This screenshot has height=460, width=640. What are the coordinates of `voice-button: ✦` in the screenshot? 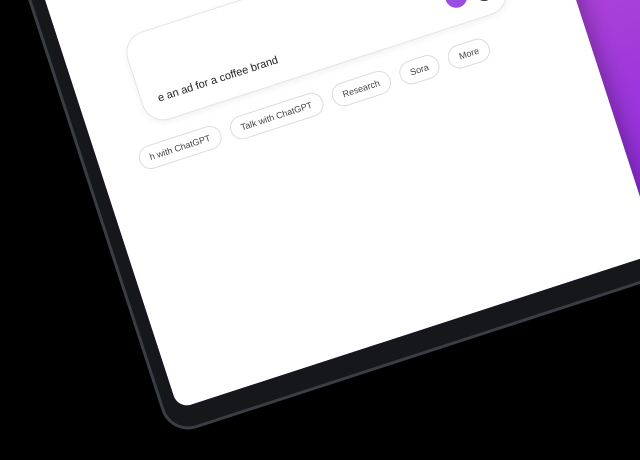 It's located at (456, 5).